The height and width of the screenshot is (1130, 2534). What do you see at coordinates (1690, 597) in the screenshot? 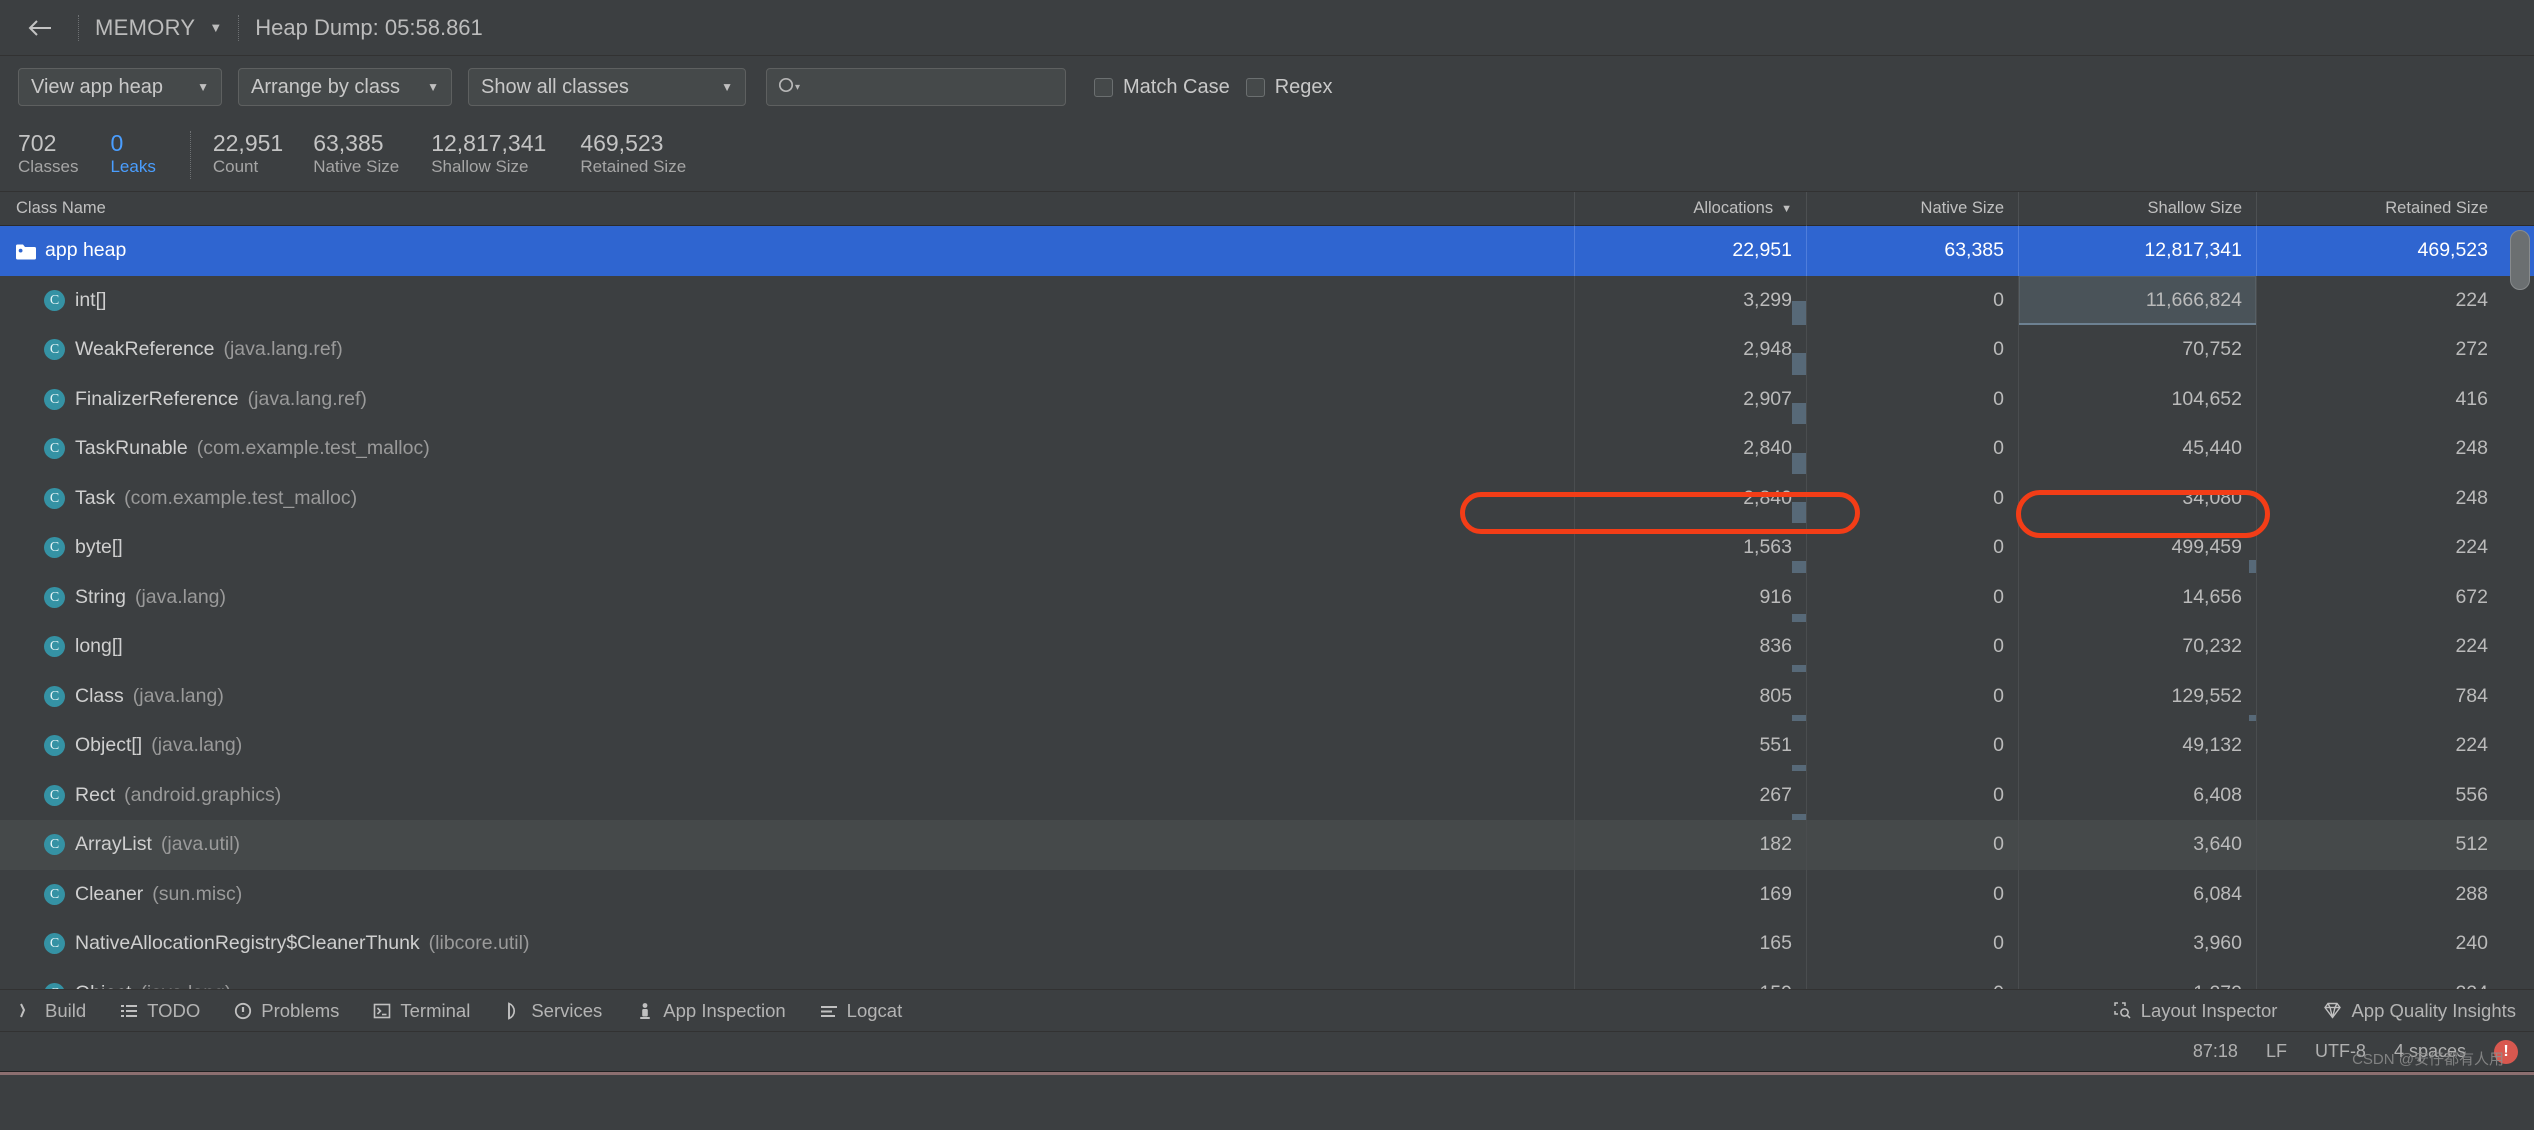
I see `cell-allocations: 916` at bounding box center [1690, 597].